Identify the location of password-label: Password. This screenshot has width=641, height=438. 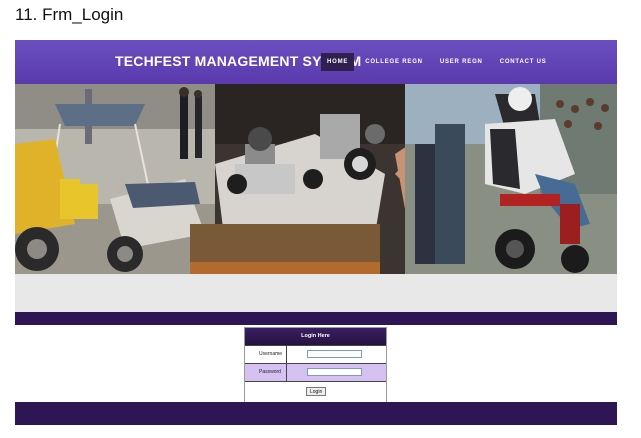
(270, 372).